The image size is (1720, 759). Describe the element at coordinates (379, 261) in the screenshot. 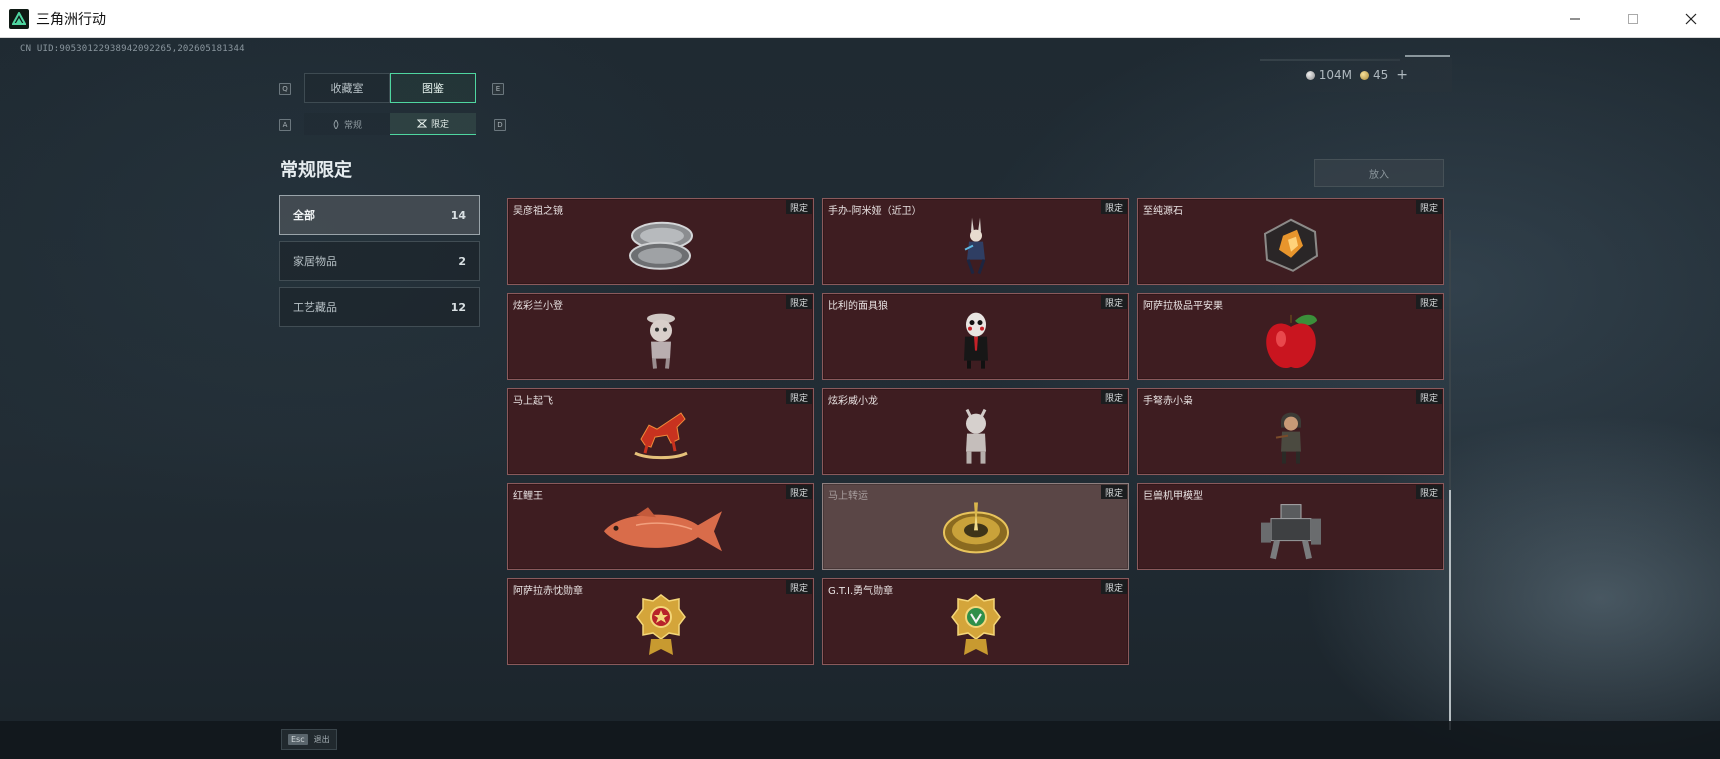

I see `sidebar-item-home: 家居物品 2` at that location.